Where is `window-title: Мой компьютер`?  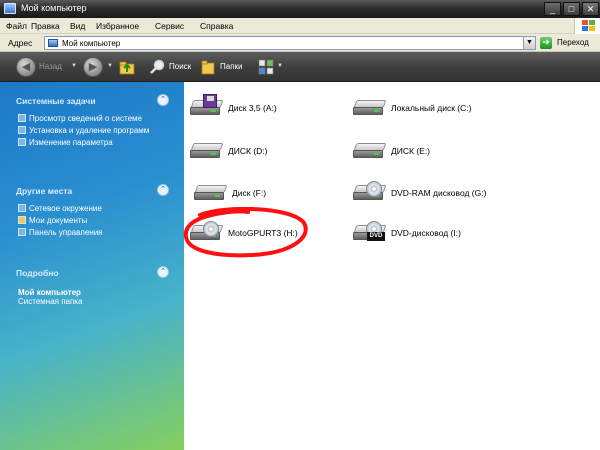
window-title: Мой компьютер is located at coordinates (54, 8).